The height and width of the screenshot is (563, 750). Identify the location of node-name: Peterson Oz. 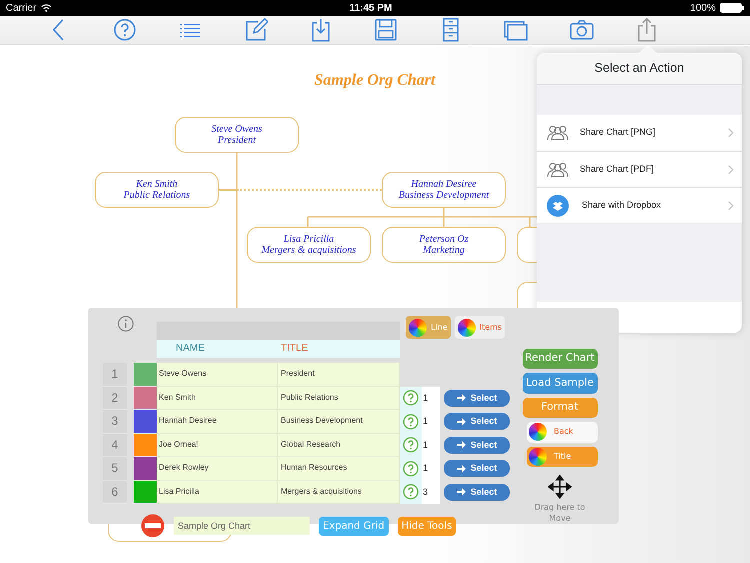
(444, 239).